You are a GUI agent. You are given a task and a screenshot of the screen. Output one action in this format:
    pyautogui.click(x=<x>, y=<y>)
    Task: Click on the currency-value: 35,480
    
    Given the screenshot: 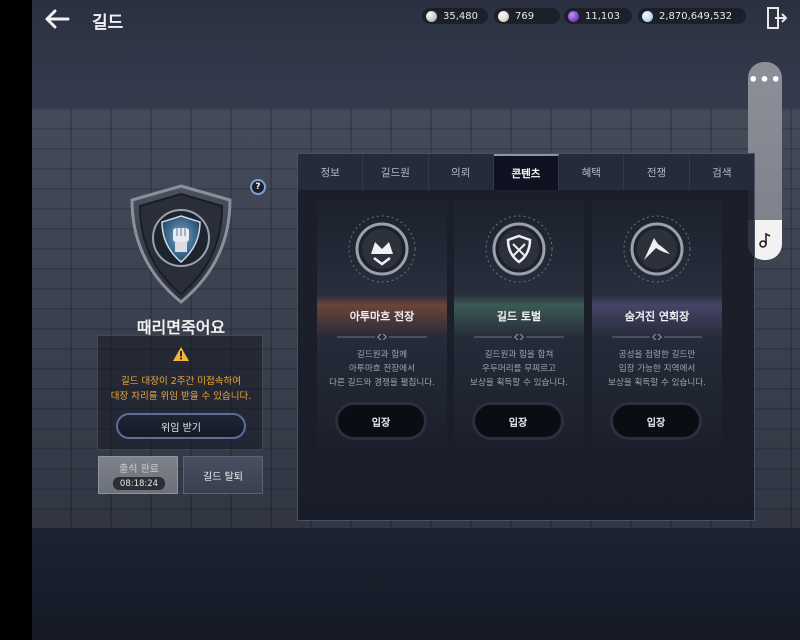 What is the action you would take?
    pyautogui.click(x=460, y=16)
    